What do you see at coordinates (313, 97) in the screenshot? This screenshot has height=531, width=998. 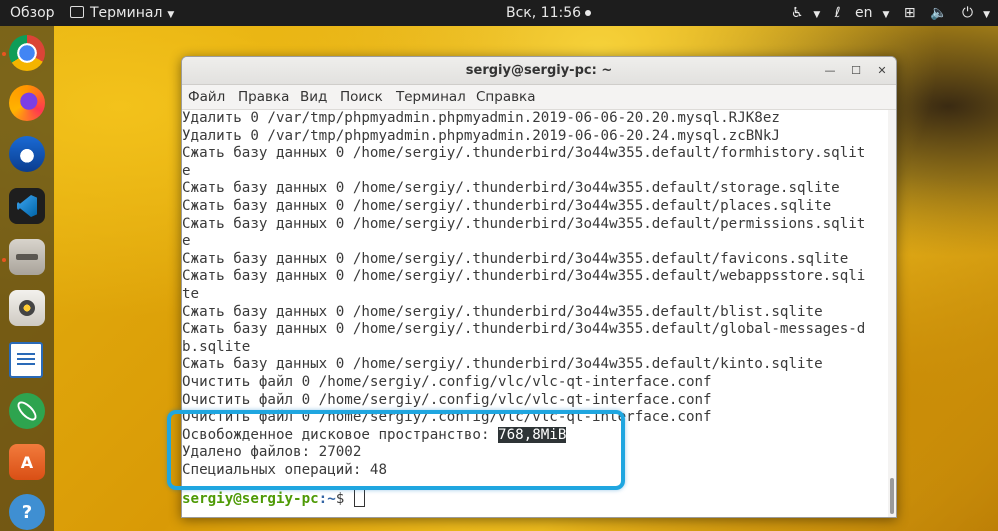 I see `menu-view: Вид` at bounding box center [313, 97].